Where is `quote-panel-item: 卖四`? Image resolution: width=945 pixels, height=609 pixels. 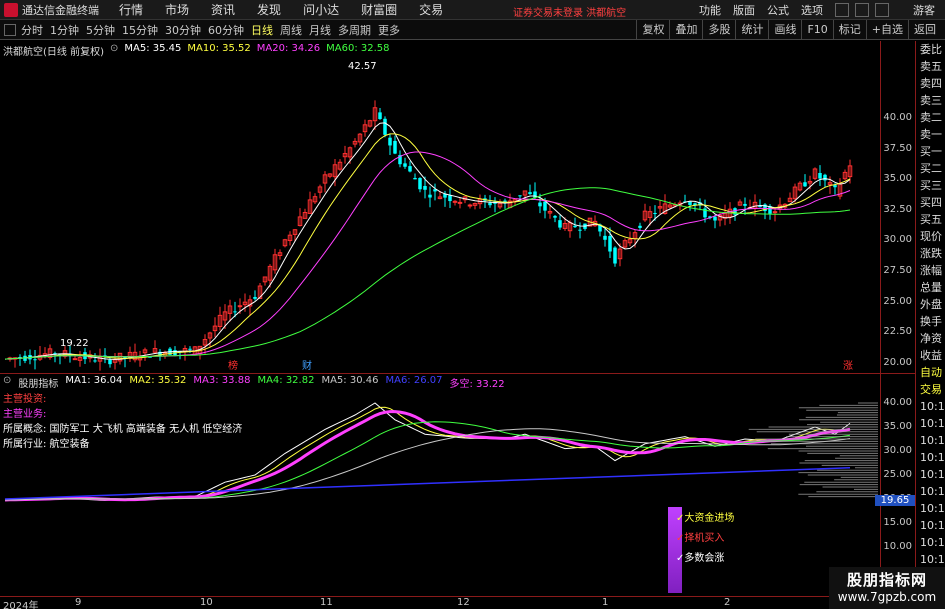 quote-panel-item: 卖四 is located at coordinates (930, 83).